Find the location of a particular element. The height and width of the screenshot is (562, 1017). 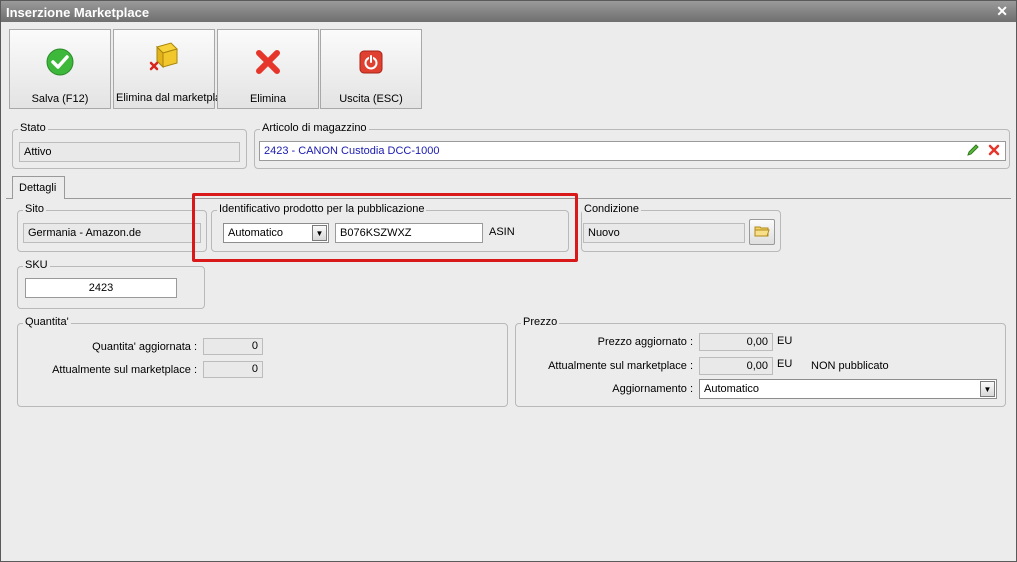

prezzo-market-label: Attualmente sul marketplace : is located at coordinates (620, 366).